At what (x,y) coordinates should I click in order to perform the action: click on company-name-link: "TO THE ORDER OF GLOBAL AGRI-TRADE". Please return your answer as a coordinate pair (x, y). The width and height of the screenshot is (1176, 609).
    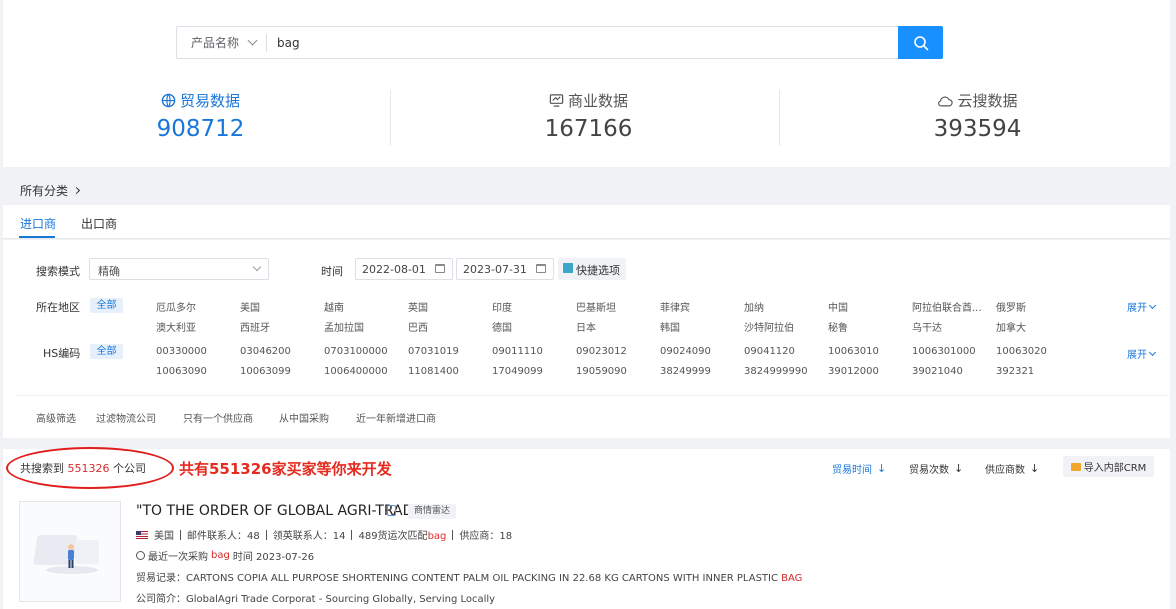
    Looking at the image, I should click on (282, 511).